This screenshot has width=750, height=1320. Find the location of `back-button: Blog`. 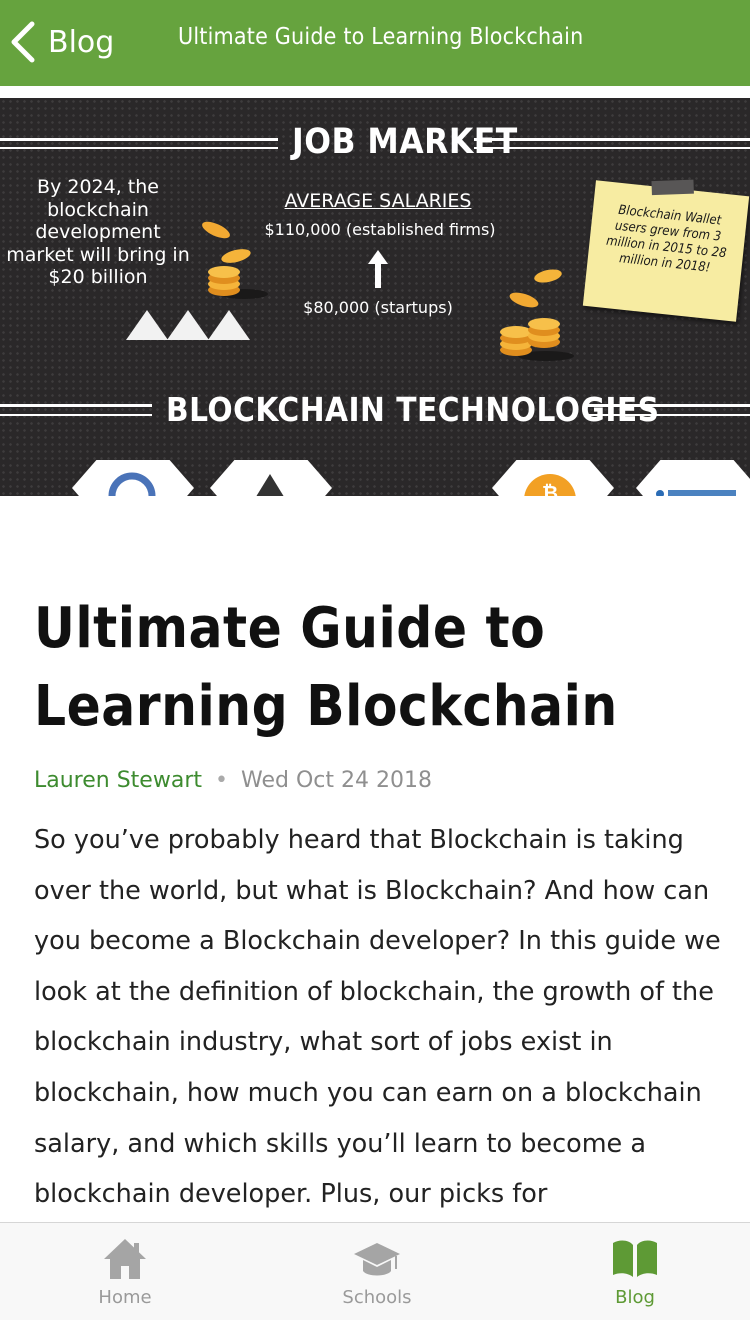

back-button: Blog is located at coordinates (61, 42).